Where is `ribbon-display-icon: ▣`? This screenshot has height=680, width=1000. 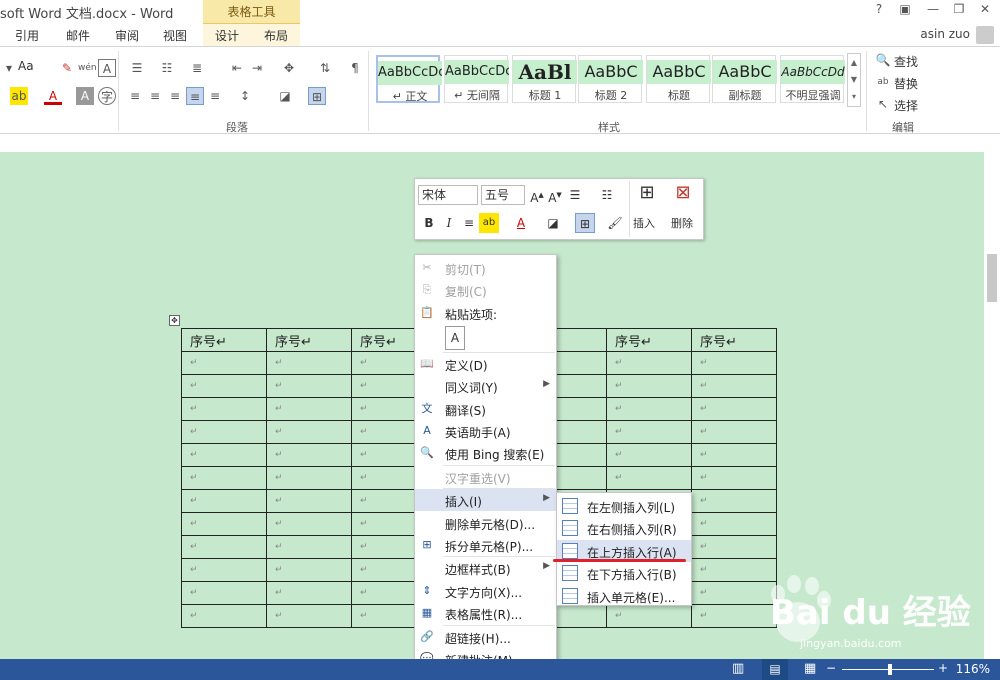 ribbon-display-icon: ▣ is located at coordinates (905, 11).